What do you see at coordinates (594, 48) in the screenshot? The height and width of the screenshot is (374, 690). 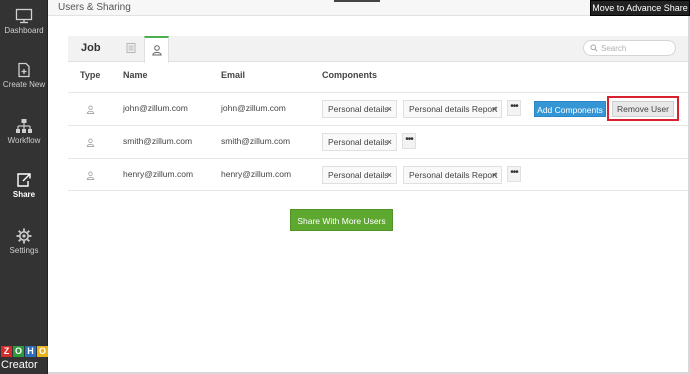 I see `search-icon` at bounding box center [594, 48].